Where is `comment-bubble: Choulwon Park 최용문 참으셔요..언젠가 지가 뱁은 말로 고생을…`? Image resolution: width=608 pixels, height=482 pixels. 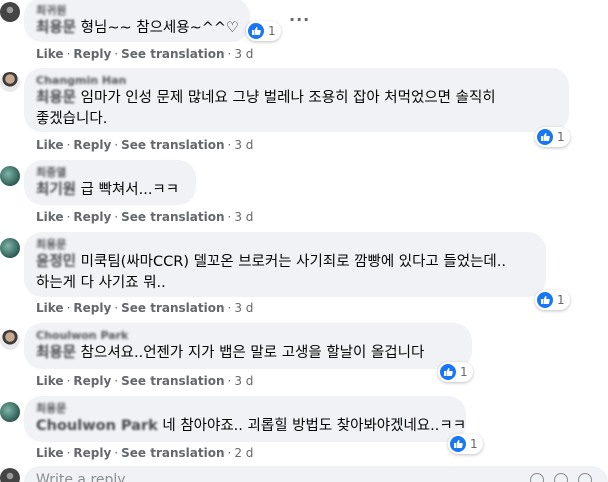 comment-bubble: Choulwon Park 최용문 참으셔요..언젠가 지가 뱁은 말로 고생을… is located at coordinates (248, 346).